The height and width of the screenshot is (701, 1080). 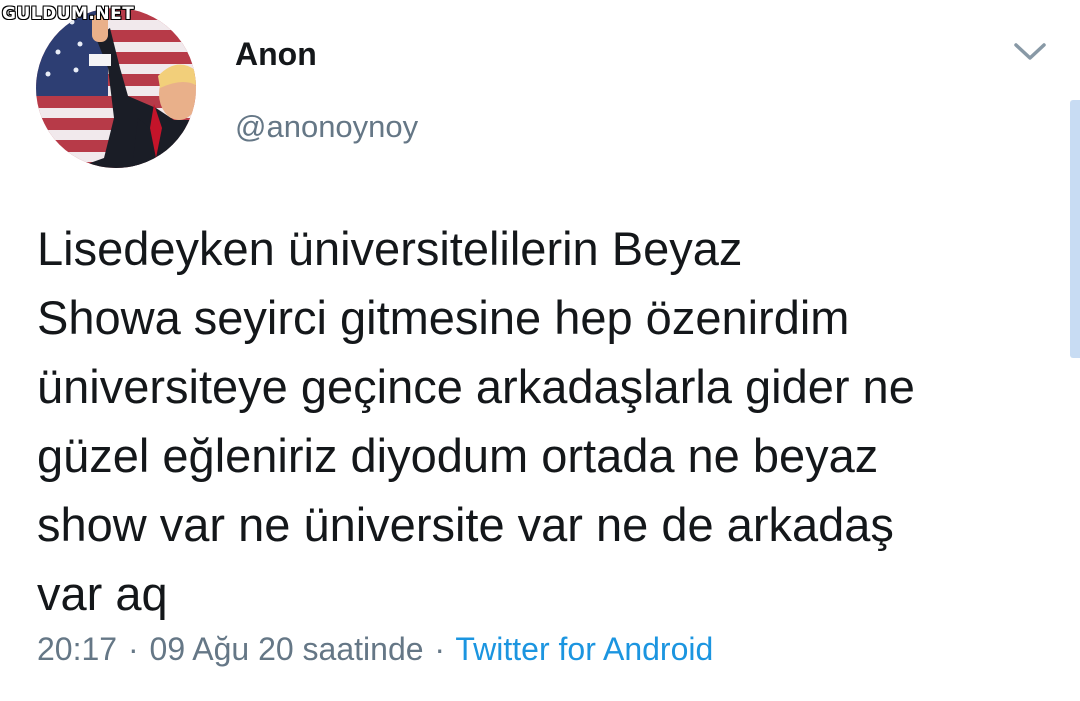 What do you see at coordinates (68, 14) in the screenshot?
I see `site-watermark: GULDUM.NET` at bounding box center [68, 14].